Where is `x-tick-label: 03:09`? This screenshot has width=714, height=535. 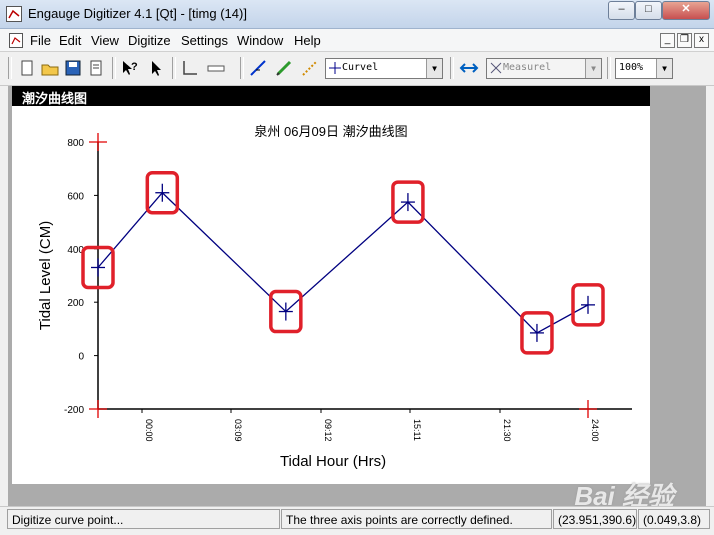 x-tick-label: 03:09 is located at coordinates (238, 430).